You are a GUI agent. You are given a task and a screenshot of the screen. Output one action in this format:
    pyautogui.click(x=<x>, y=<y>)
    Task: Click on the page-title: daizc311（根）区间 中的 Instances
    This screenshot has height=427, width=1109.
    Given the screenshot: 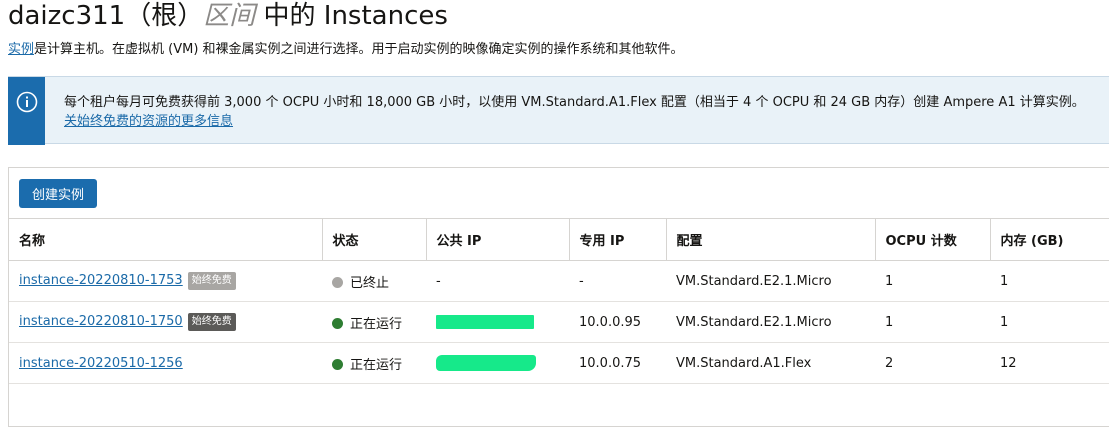 What is the action you would take?
    pyautogui.click(x=228, y=17)
    